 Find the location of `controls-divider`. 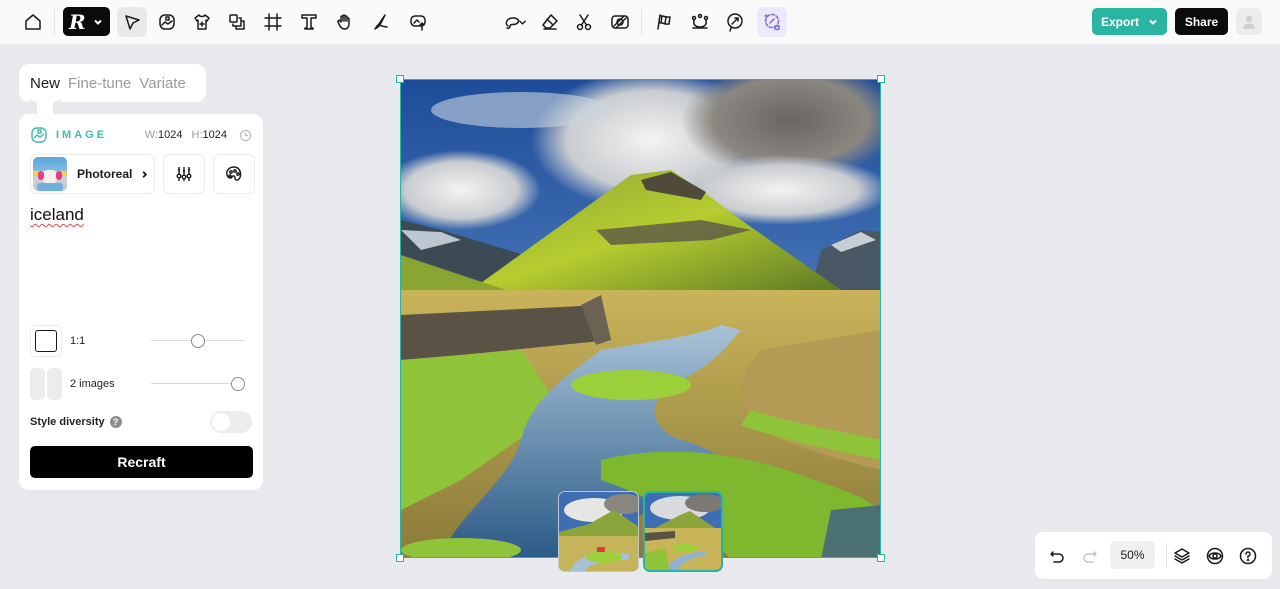

controls-divider is located at coordinates (1166, 555).